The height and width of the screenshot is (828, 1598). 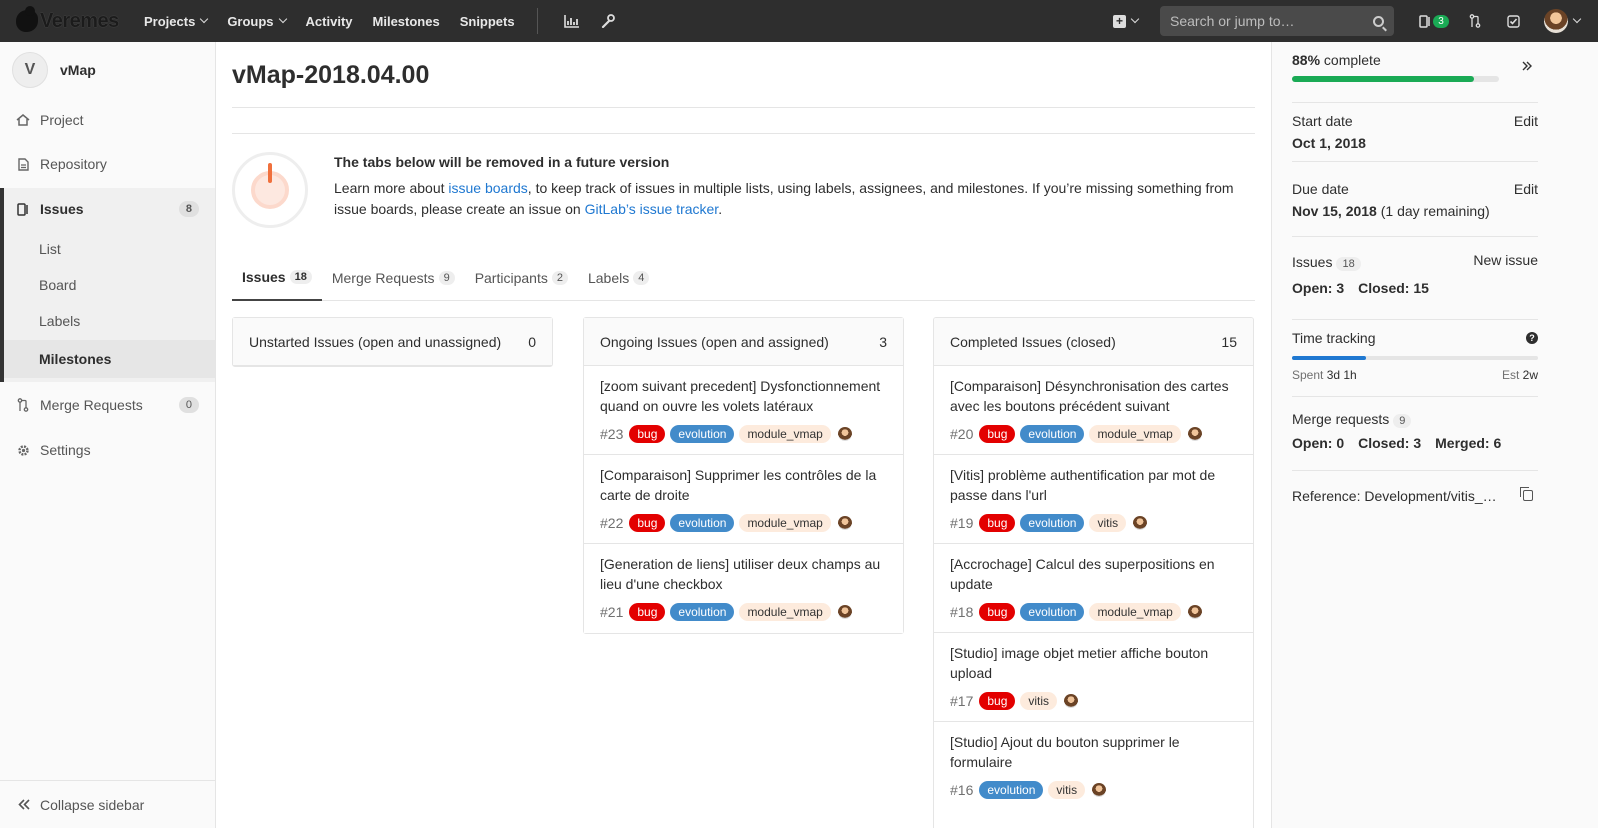 I want to click on tab-labels: Labels 4, so click(x=618, y=278).